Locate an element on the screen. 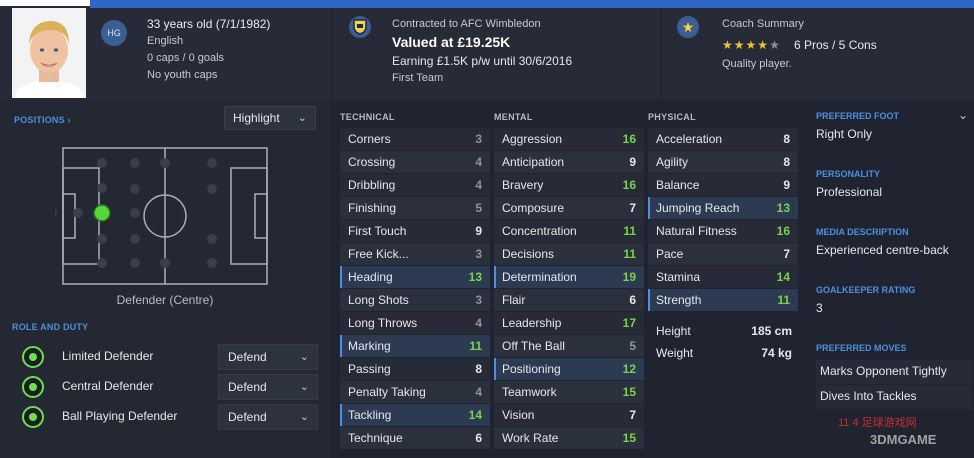 This screenshot has height=458, width=974. coach-summary-title: Coach Summary is located at coordinates (763, 24).